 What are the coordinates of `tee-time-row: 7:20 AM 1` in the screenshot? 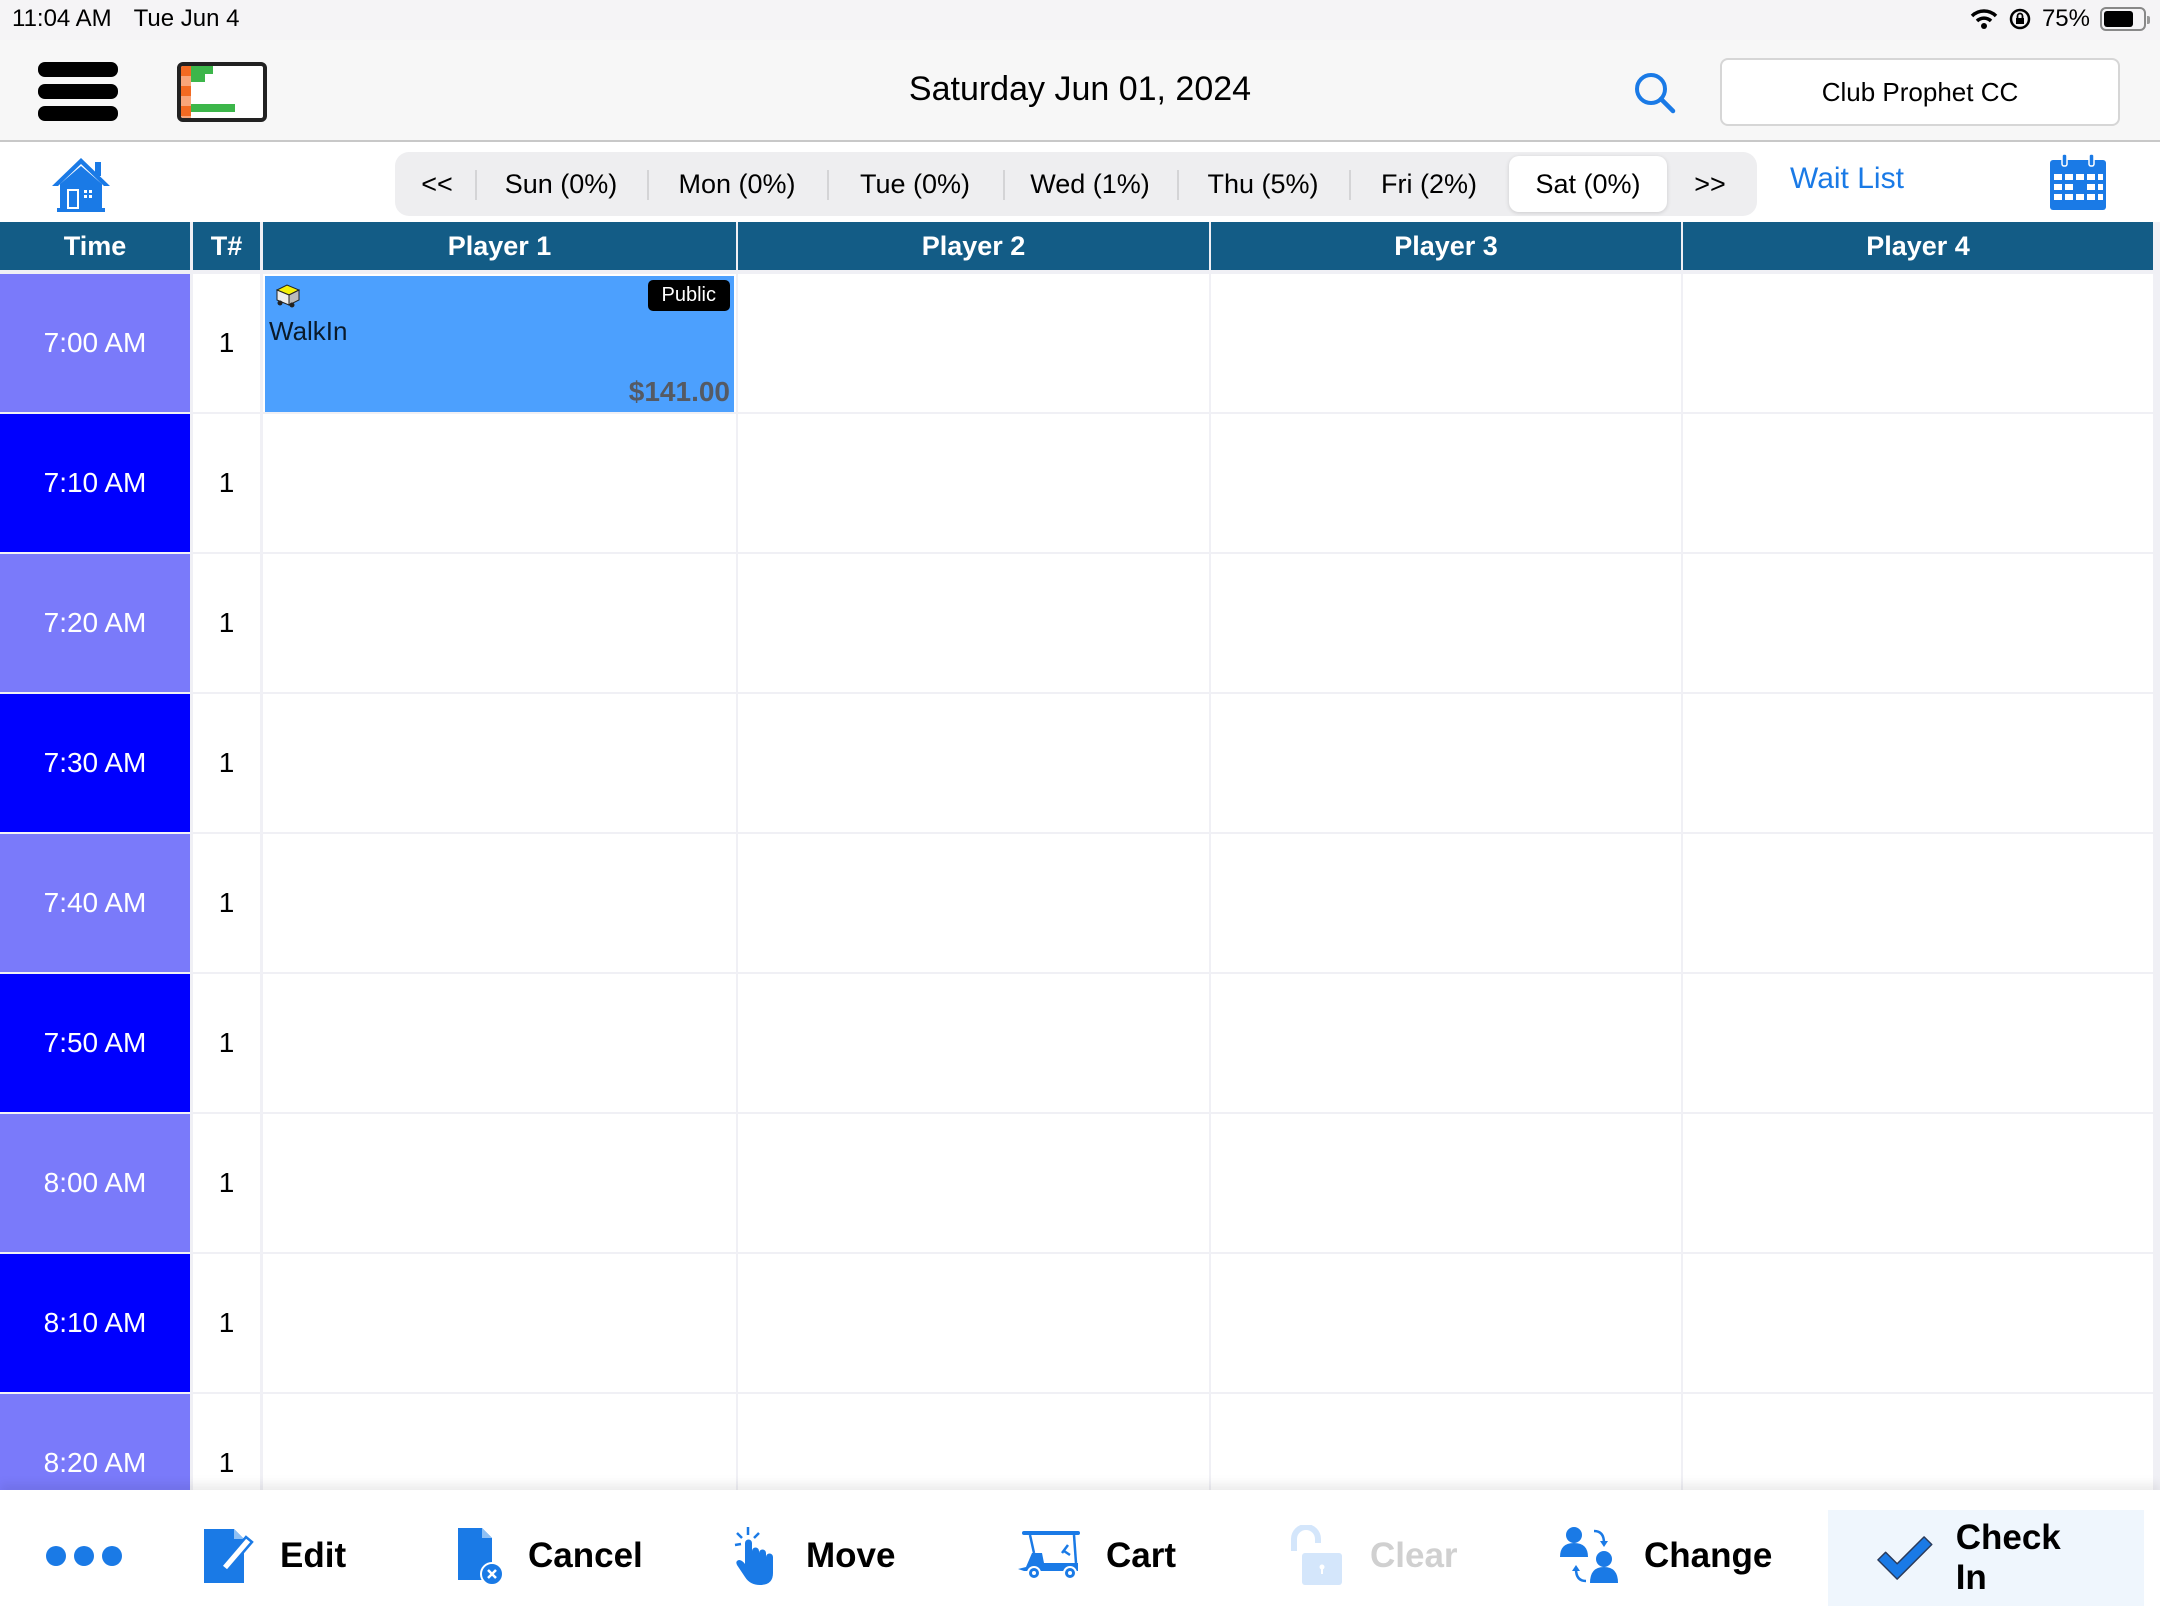 It's located at (1080, 624).